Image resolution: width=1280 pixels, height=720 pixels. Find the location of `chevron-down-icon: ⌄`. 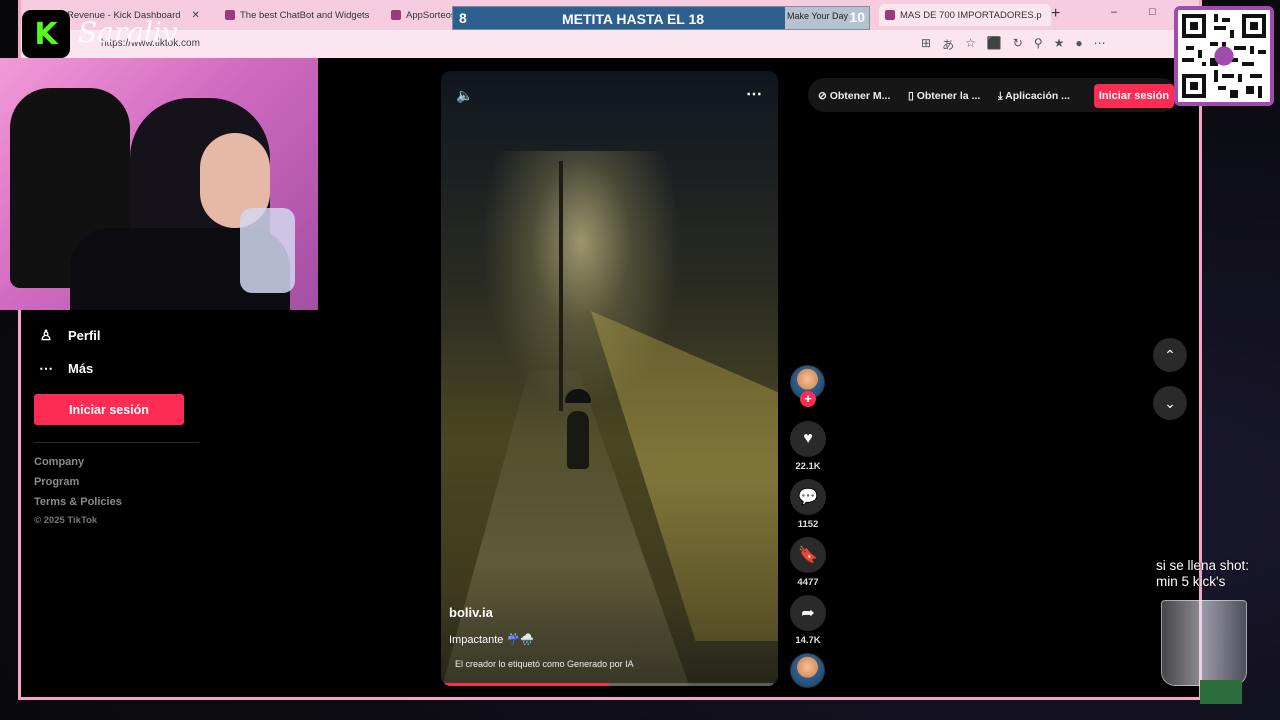

chevron-down-icon: ⌄ is located at coordinates (1170, 402).